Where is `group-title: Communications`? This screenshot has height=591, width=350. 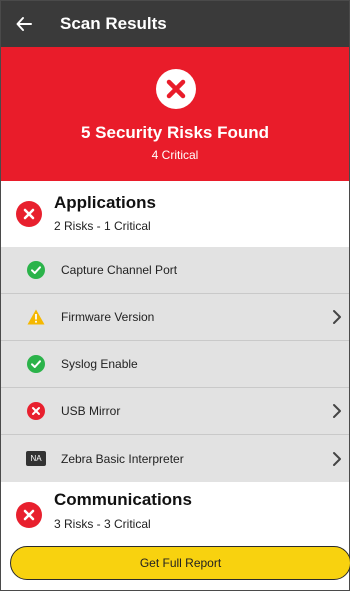
group-title: Communications is located at coordinates (123, 499).